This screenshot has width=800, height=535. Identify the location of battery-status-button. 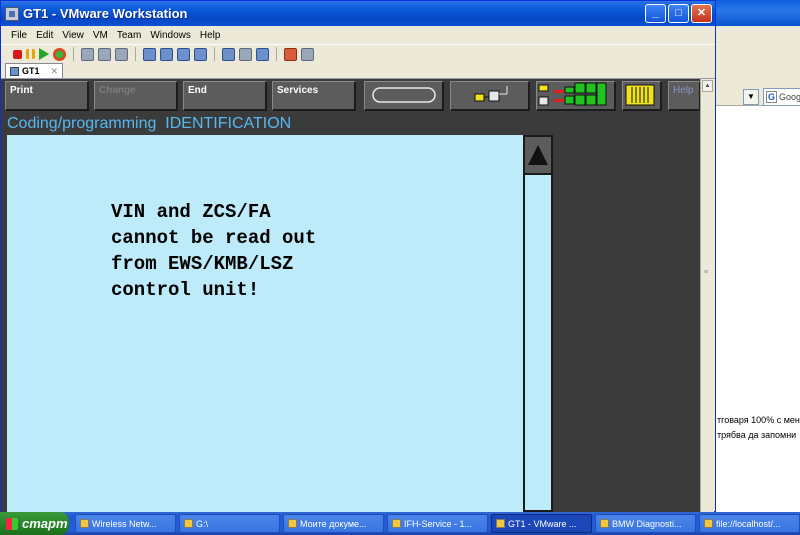
(642, 96).